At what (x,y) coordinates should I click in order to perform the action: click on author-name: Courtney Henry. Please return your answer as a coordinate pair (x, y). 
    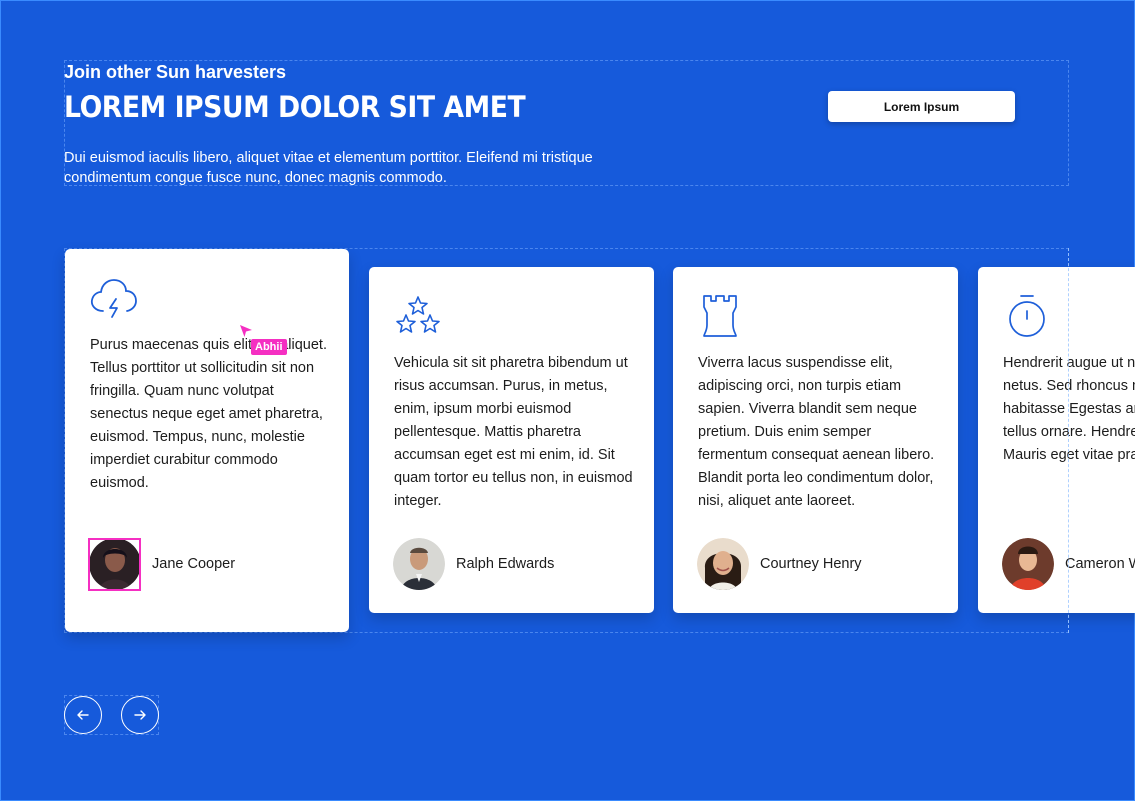
    Looking at the image, I should click on (811, 564).